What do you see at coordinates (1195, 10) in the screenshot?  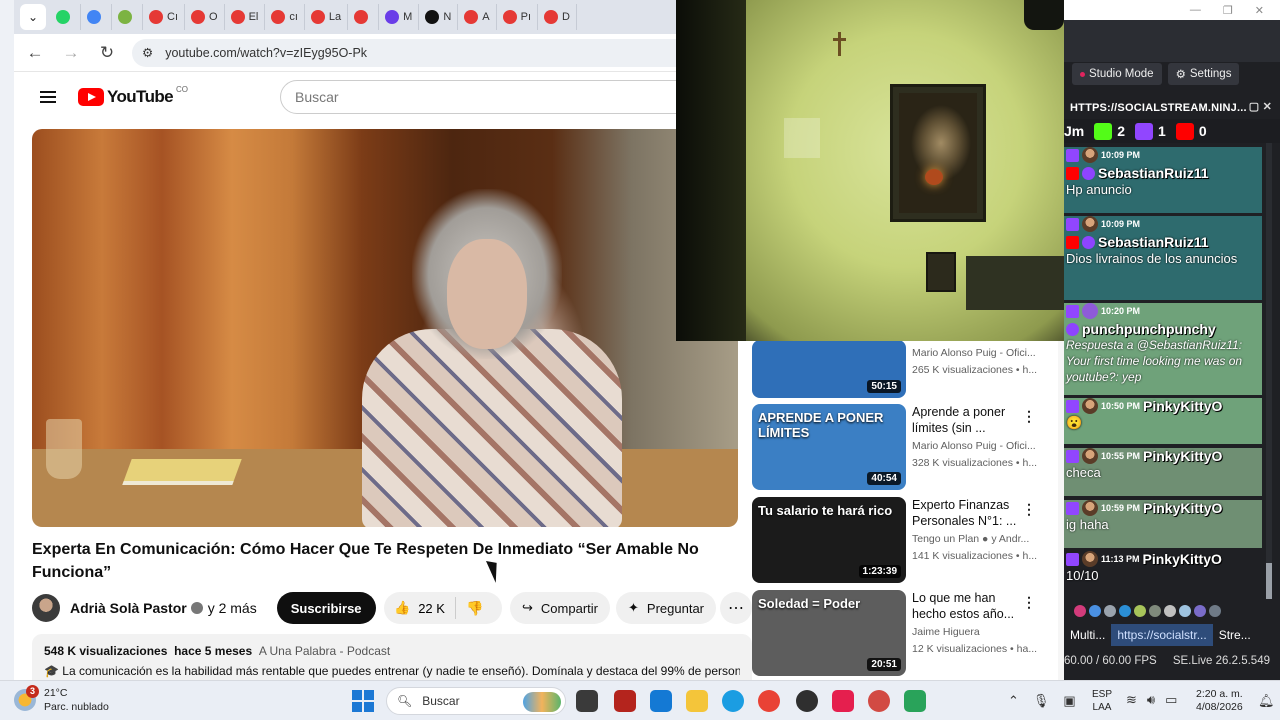 I see `minimize-icon: —` at bounding box center [1195, 10].